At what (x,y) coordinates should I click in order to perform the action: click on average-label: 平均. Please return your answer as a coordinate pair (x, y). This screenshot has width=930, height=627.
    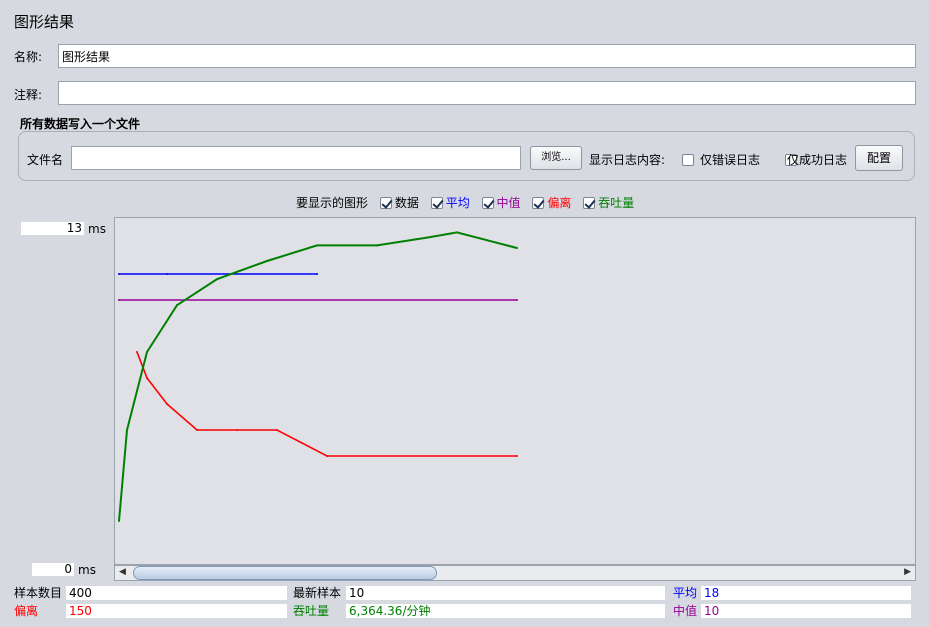
    Looking at the image, I should click on (685, 593).